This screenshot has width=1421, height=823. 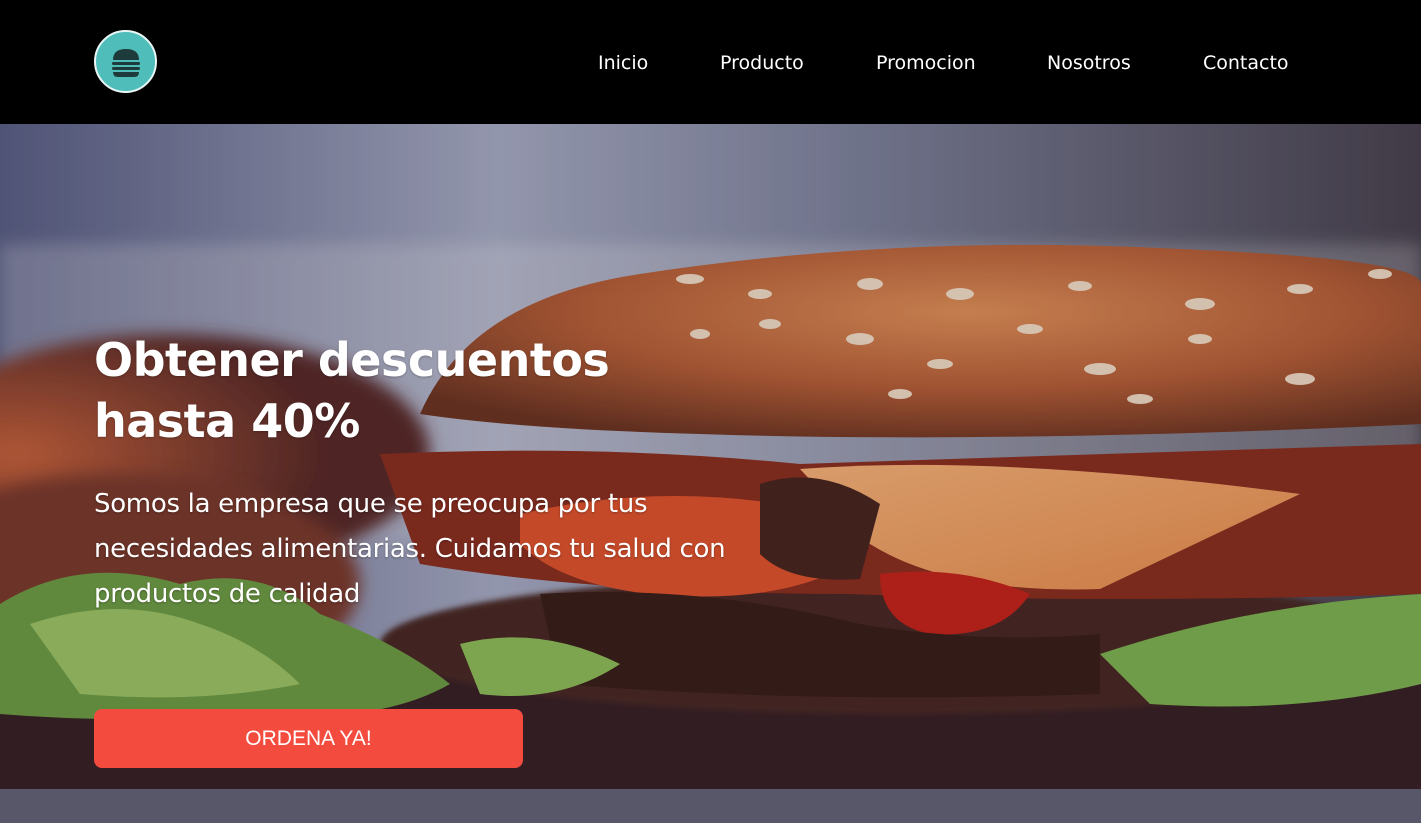 I want to click on nav-link-promocion: Promocion, so click(x=926, y=63).